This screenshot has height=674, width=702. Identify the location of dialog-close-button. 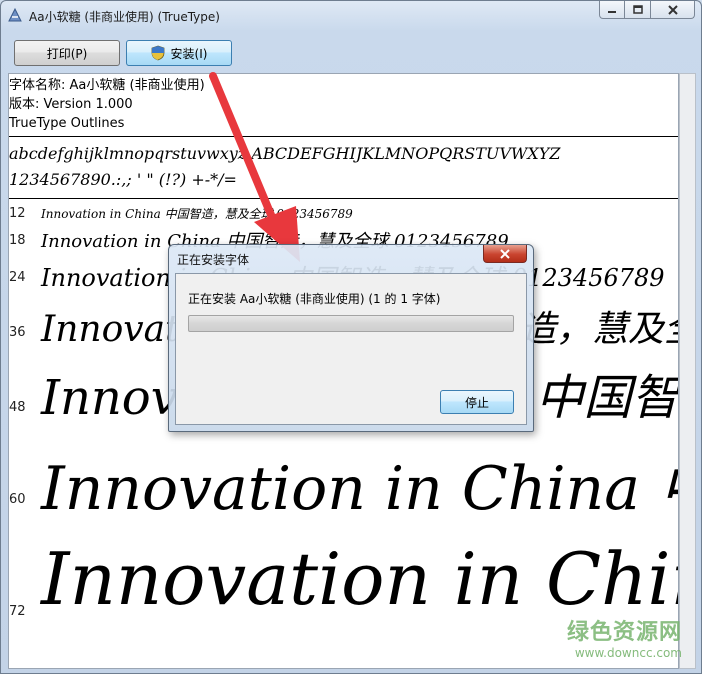
(505, 254).